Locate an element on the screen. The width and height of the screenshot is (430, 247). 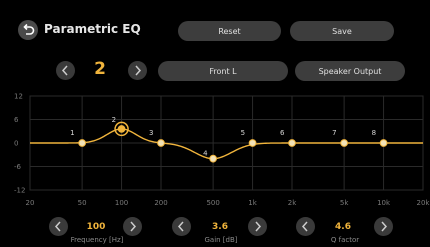
band-label: 5 is located at coordinates (243, 133).